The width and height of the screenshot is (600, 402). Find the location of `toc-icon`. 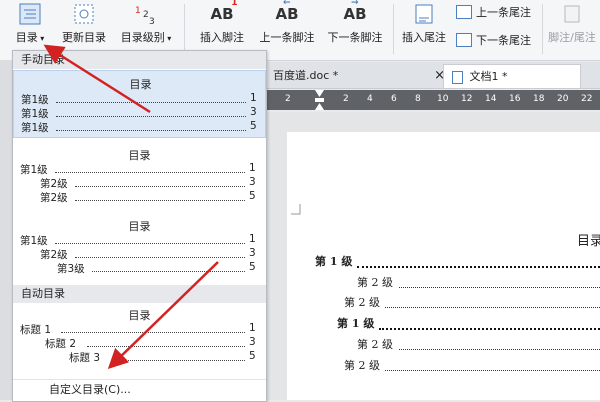

toc-icon is located at coordinates (30, 14).